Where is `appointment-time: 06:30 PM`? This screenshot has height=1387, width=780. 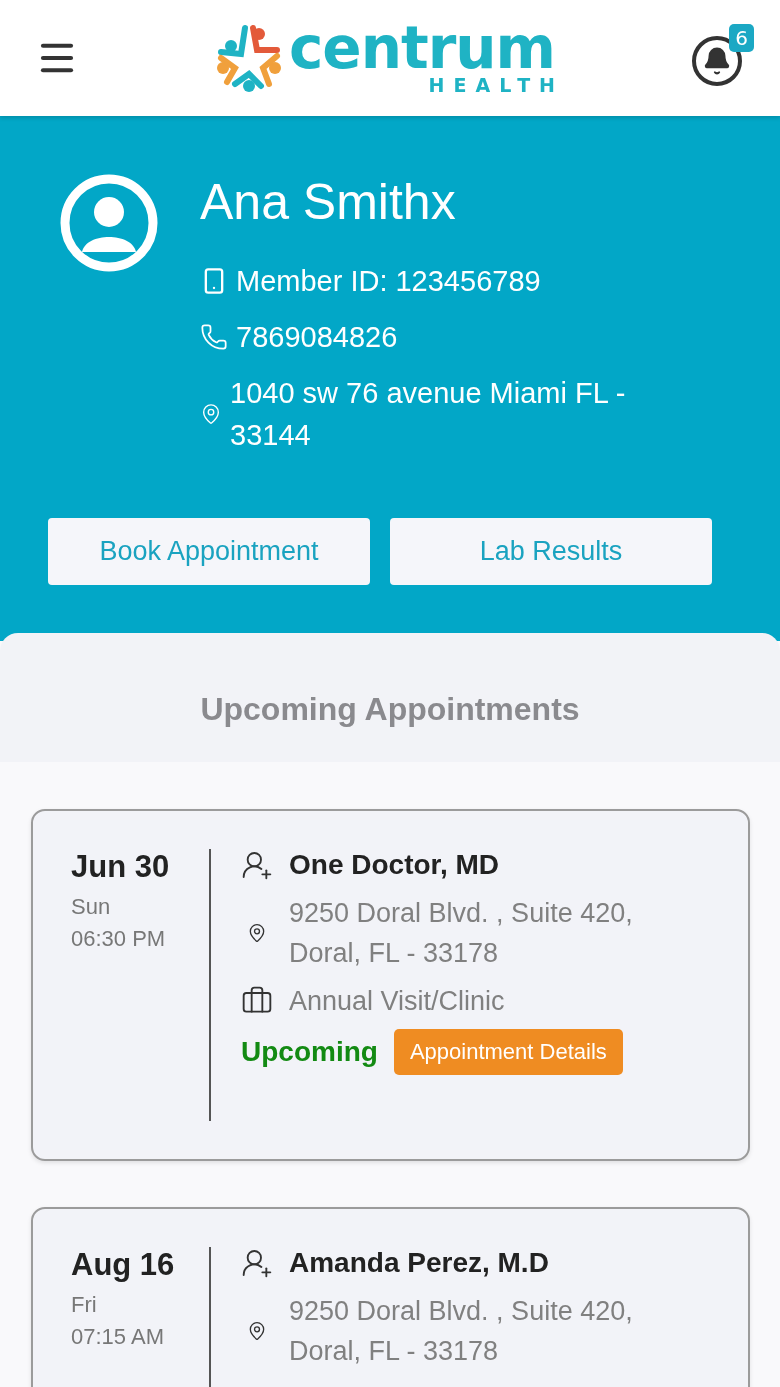 appointment-time: 06:30 PM is located at coordinates (119, 939).